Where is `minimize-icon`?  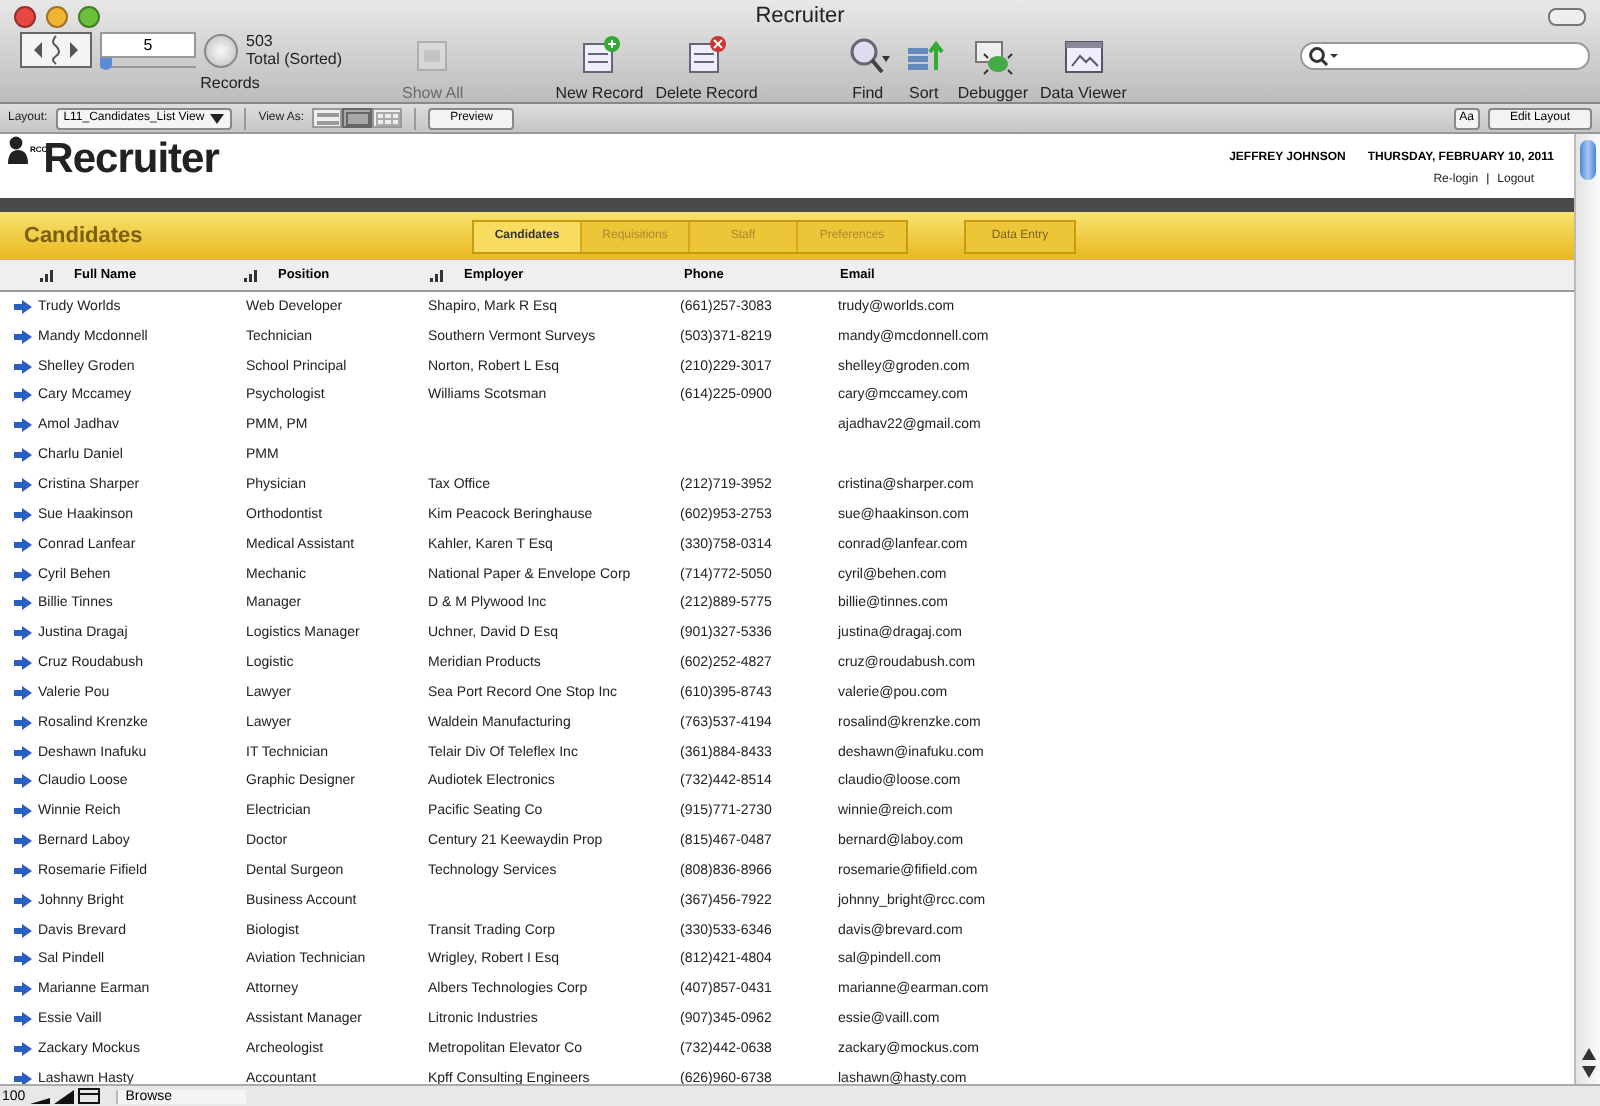
minimize-icon is located at coordinates (57, 16).